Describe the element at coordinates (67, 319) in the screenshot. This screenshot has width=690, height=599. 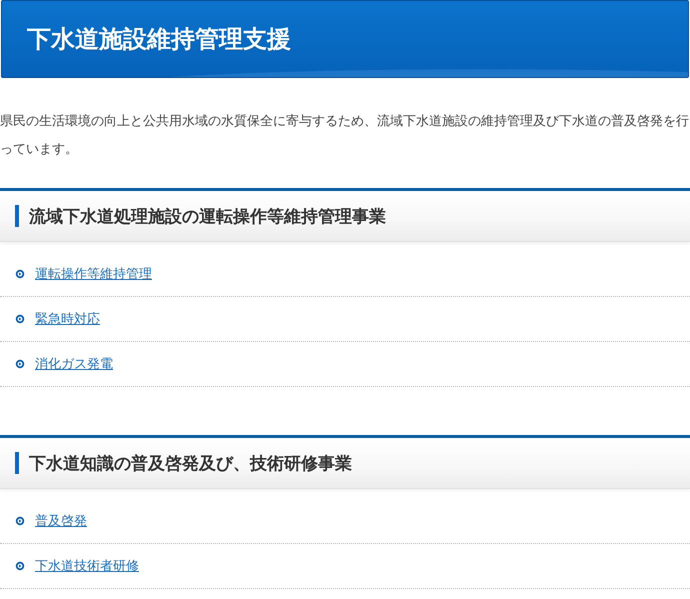
I see `nav-link: 緊急時対応` at that location.